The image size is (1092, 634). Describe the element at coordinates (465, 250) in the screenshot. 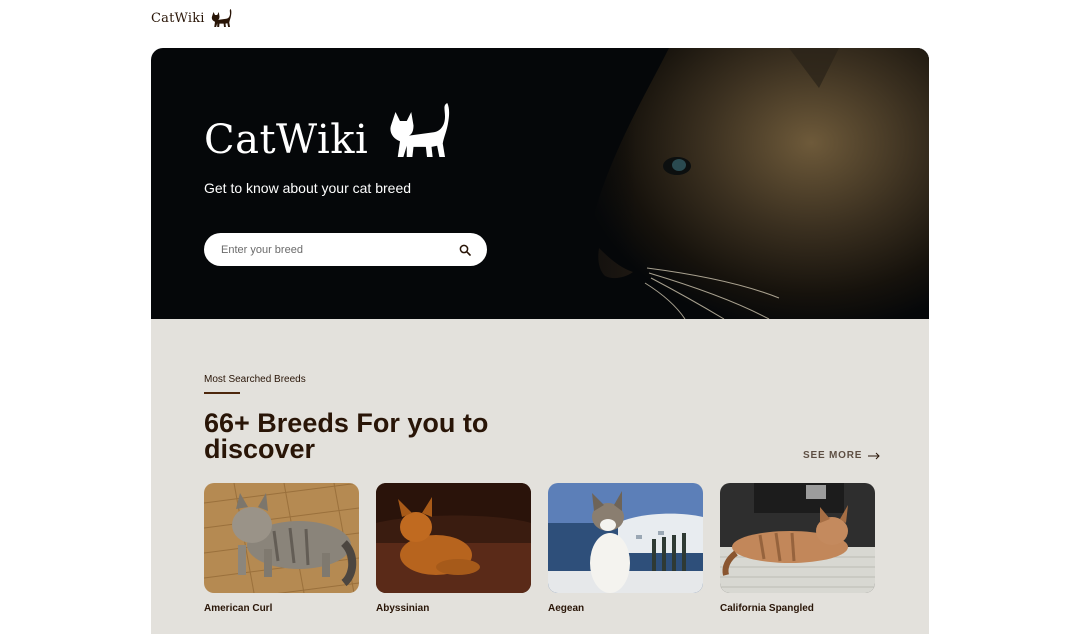

I see `search-icon` at that location.